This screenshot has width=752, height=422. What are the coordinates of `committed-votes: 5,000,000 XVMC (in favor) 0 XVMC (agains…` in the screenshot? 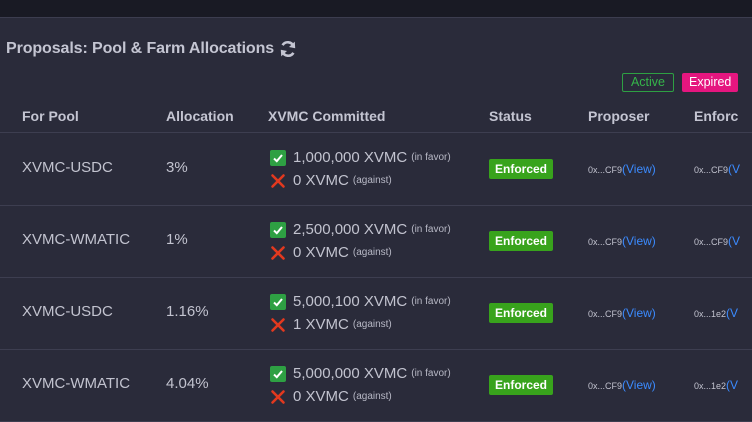 It's located at (360, 385).